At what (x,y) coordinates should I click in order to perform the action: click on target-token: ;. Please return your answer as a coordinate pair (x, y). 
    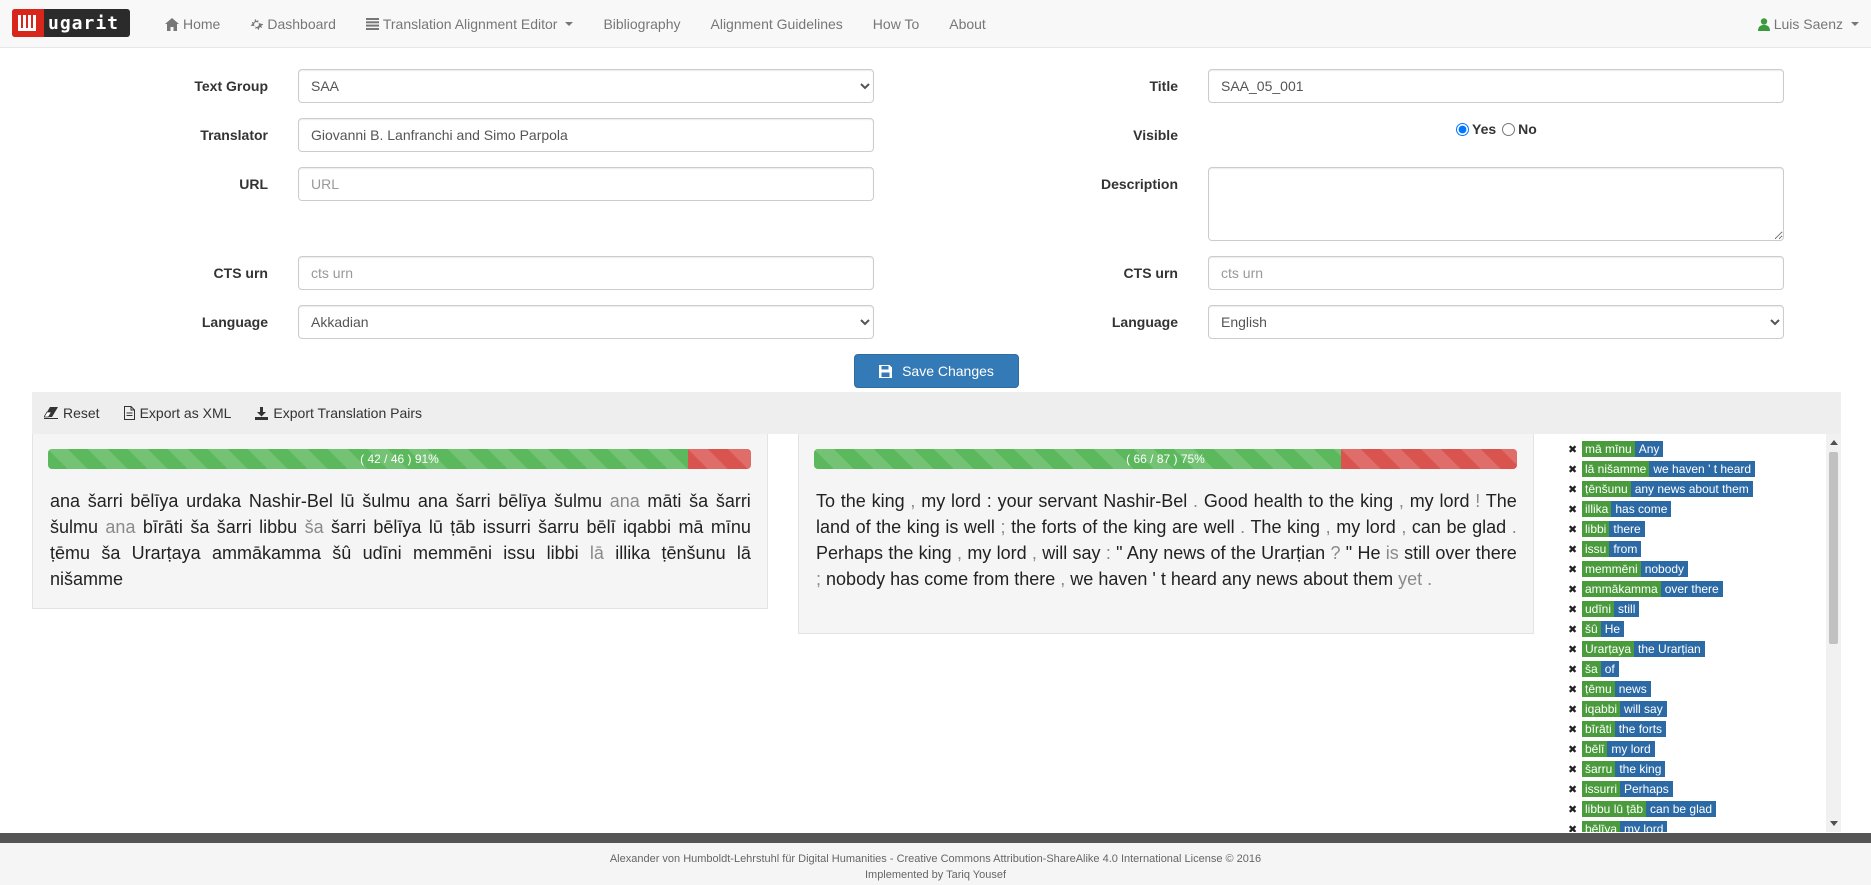
    Looking at the image, I should click on (818, 579).